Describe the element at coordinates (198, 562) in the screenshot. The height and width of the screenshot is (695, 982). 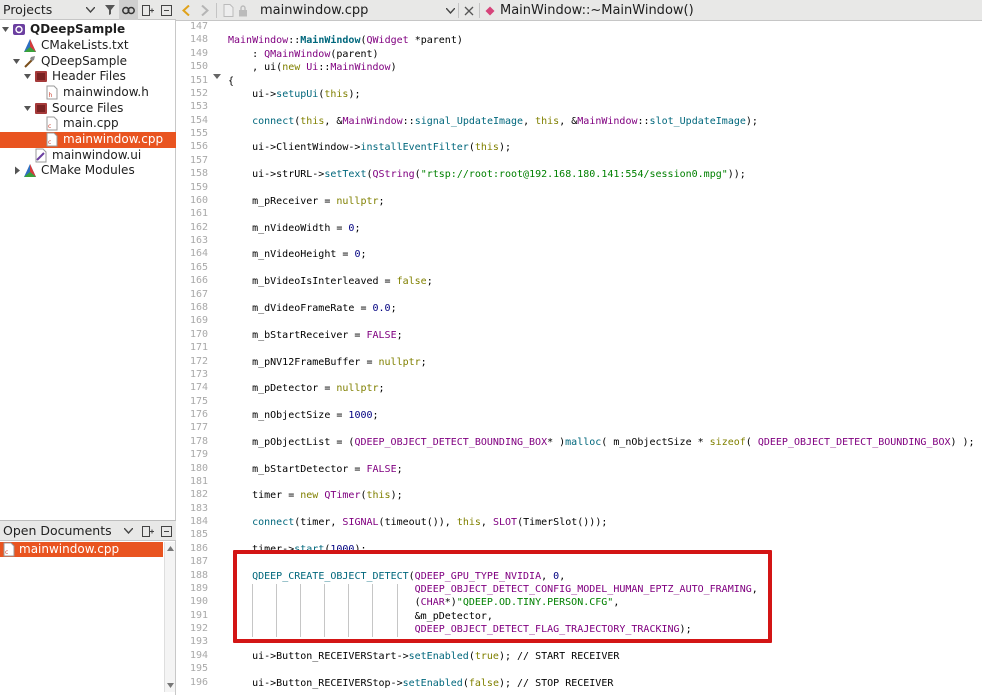
I see `line-number: 187` at that location.